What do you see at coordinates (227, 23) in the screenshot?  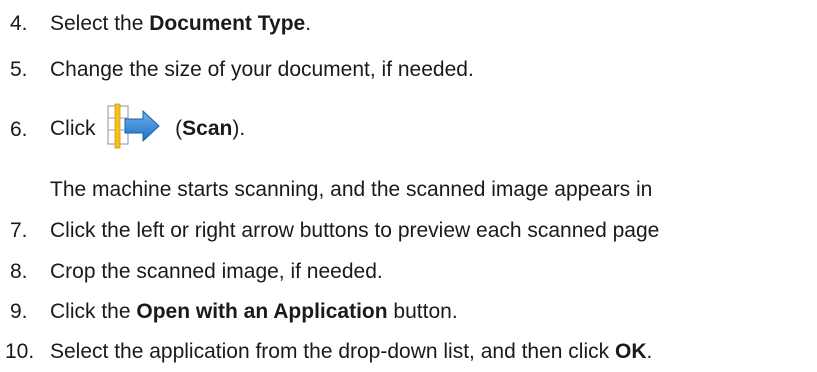 I see `ui-term: Document Type` at bounding box center [227, 23].